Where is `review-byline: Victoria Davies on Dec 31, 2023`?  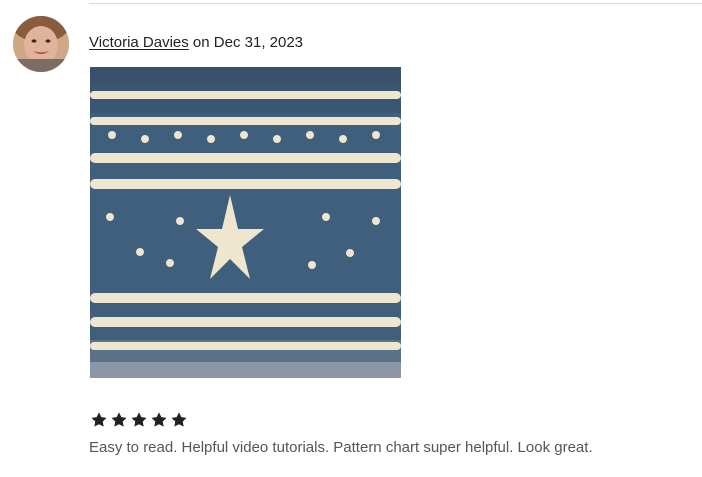
review-byline: Victoria Davies on Dec 31, 2023 is located at coordinates (196, 43).